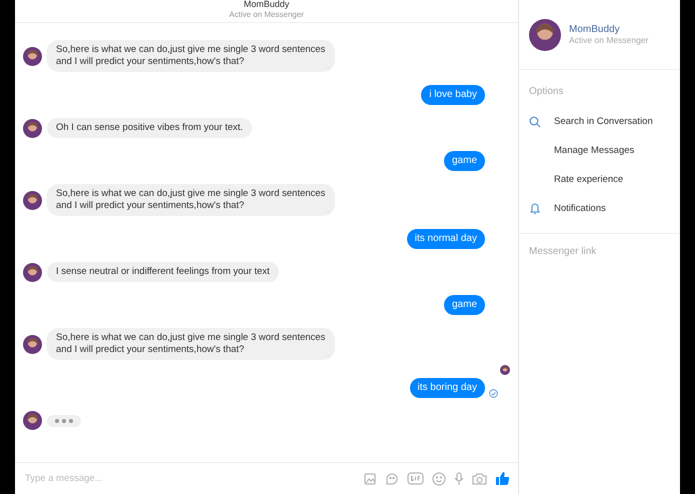 This screenshot has width=695, height=494. I want to click on option-item: Manage Messages, so click(594, 150).